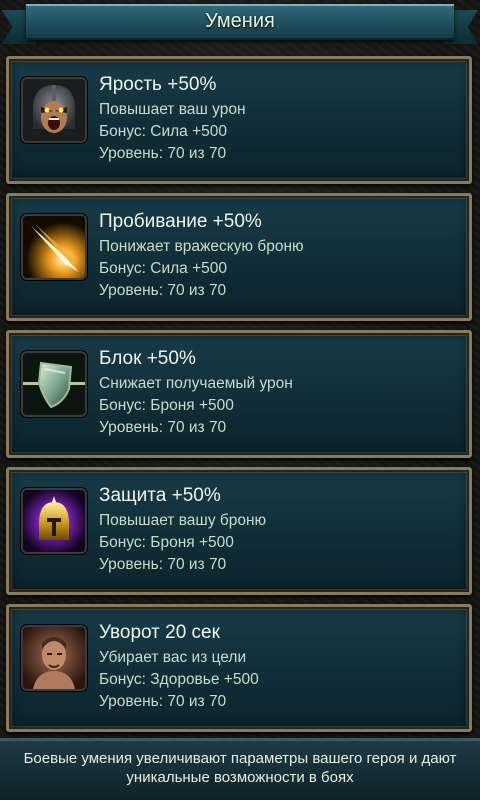 The image size is (480, 800). I want to click on rage-helmet-icon, so click(54, 110).